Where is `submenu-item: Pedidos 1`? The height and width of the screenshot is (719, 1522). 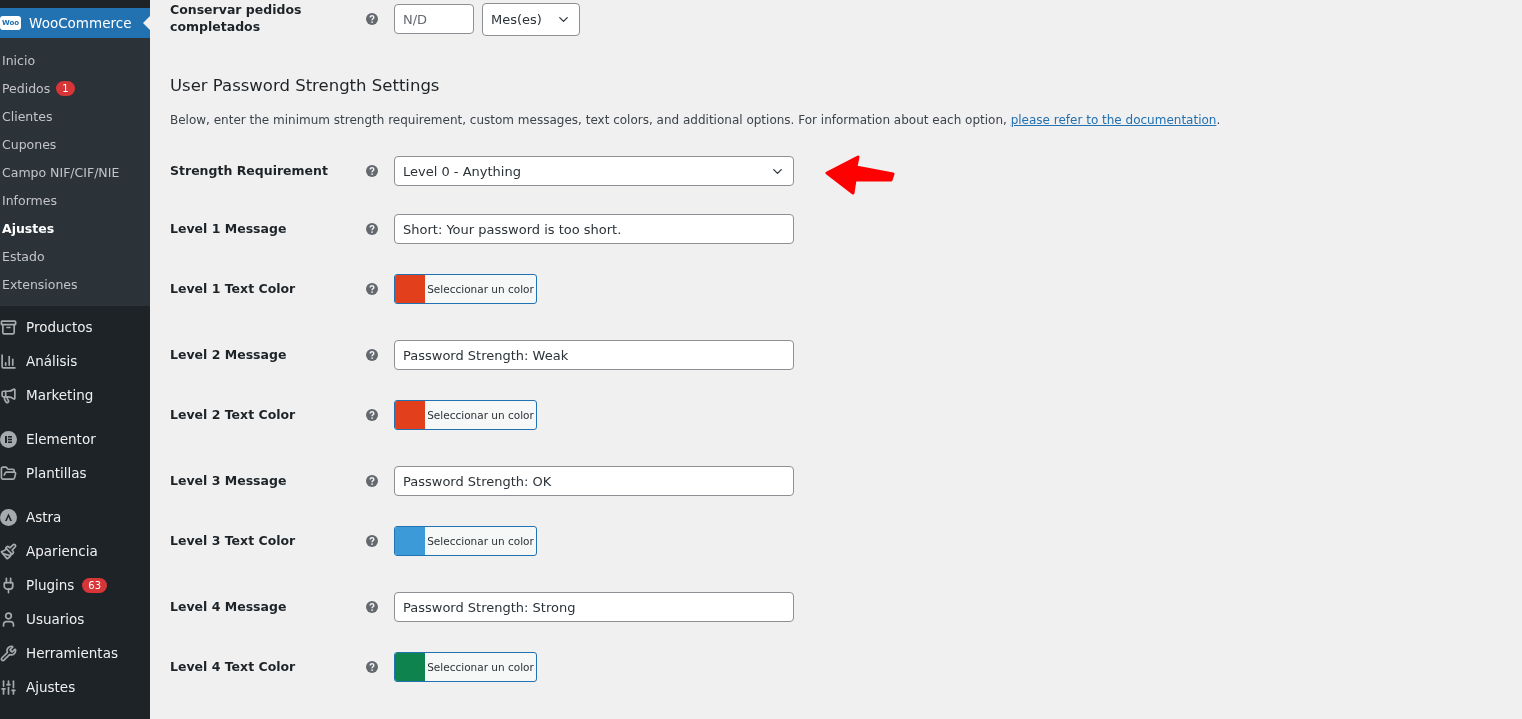 submenu-item: Pedidos 1 is located at coordinates (75, 88).